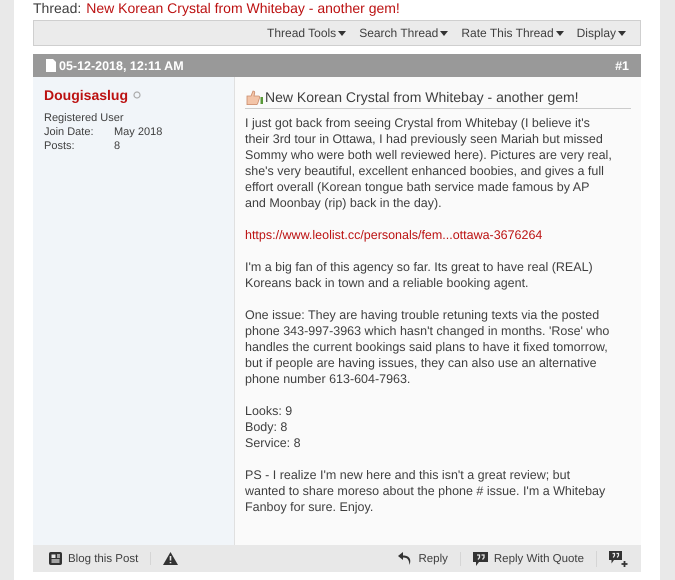 This screenshot has height=580, width=675. I want to click on stat-value: 8, so click(117, 146).